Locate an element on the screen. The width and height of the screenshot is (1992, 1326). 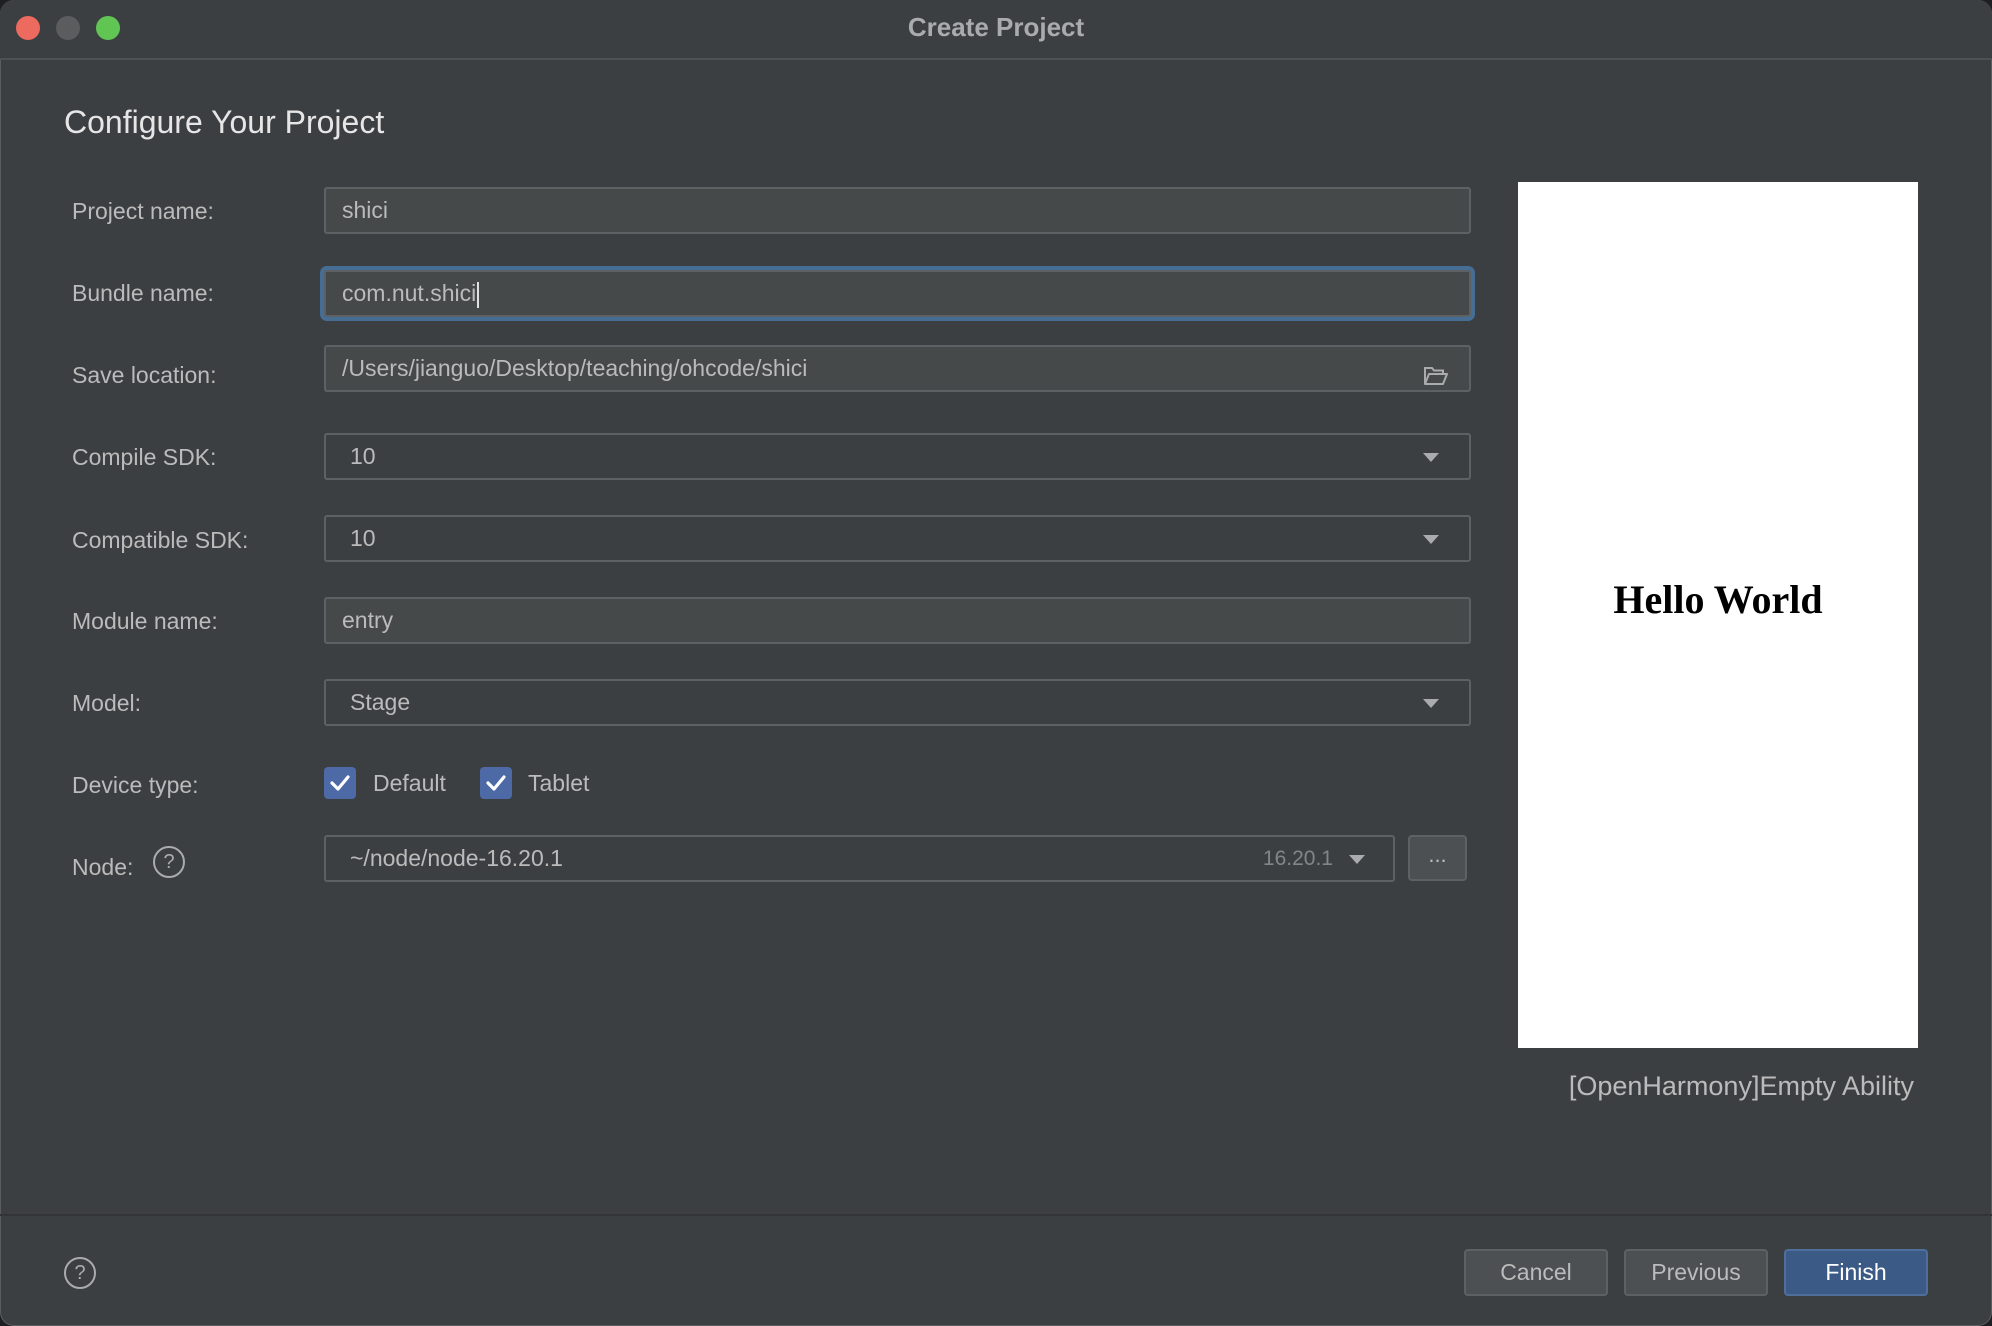
device-type-label: Device type: is located at coordinates (135, 785).